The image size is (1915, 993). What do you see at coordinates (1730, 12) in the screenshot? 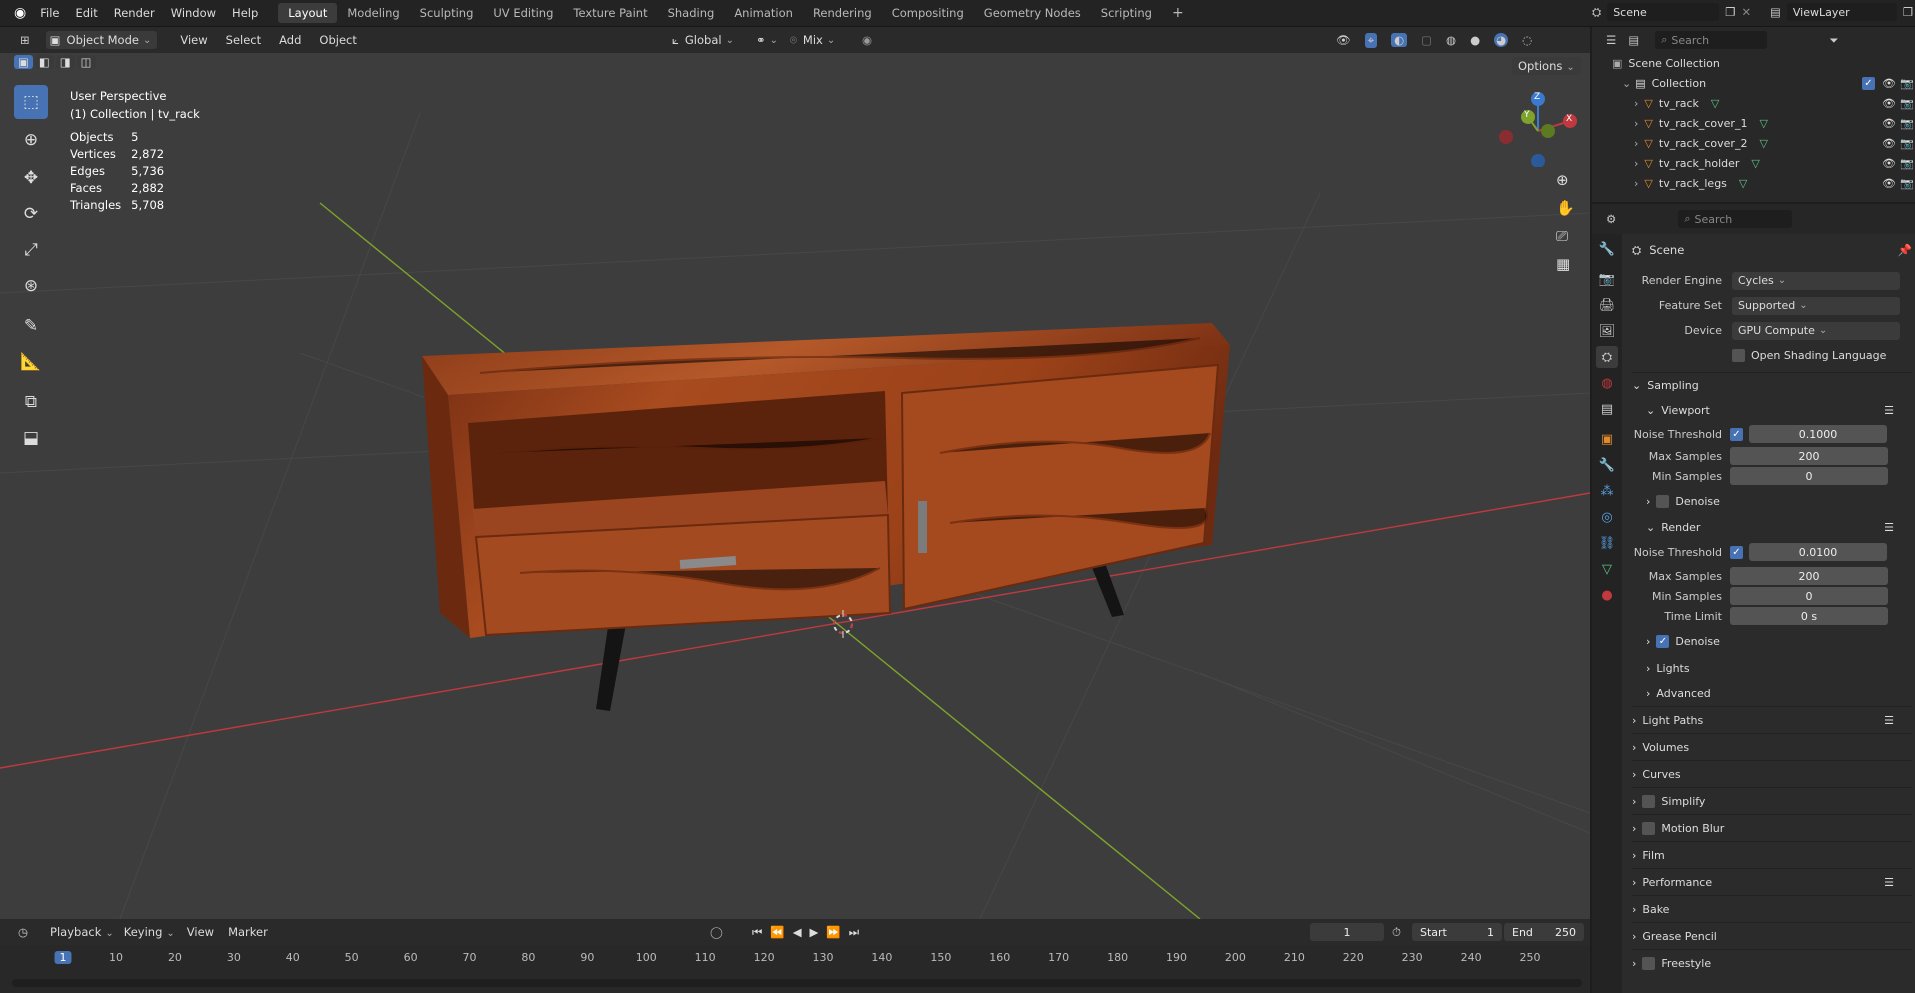
I see `new-scene-icon: ❐` at bounding box center [1730, 12].